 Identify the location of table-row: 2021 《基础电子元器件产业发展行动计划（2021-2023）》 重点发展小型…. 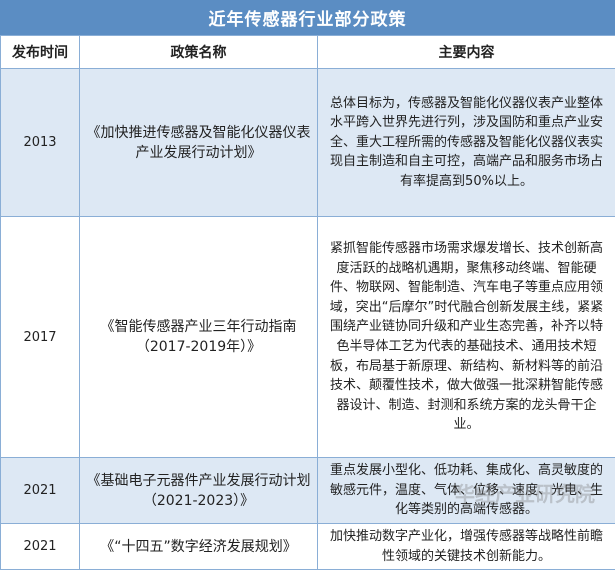
(308, 491).